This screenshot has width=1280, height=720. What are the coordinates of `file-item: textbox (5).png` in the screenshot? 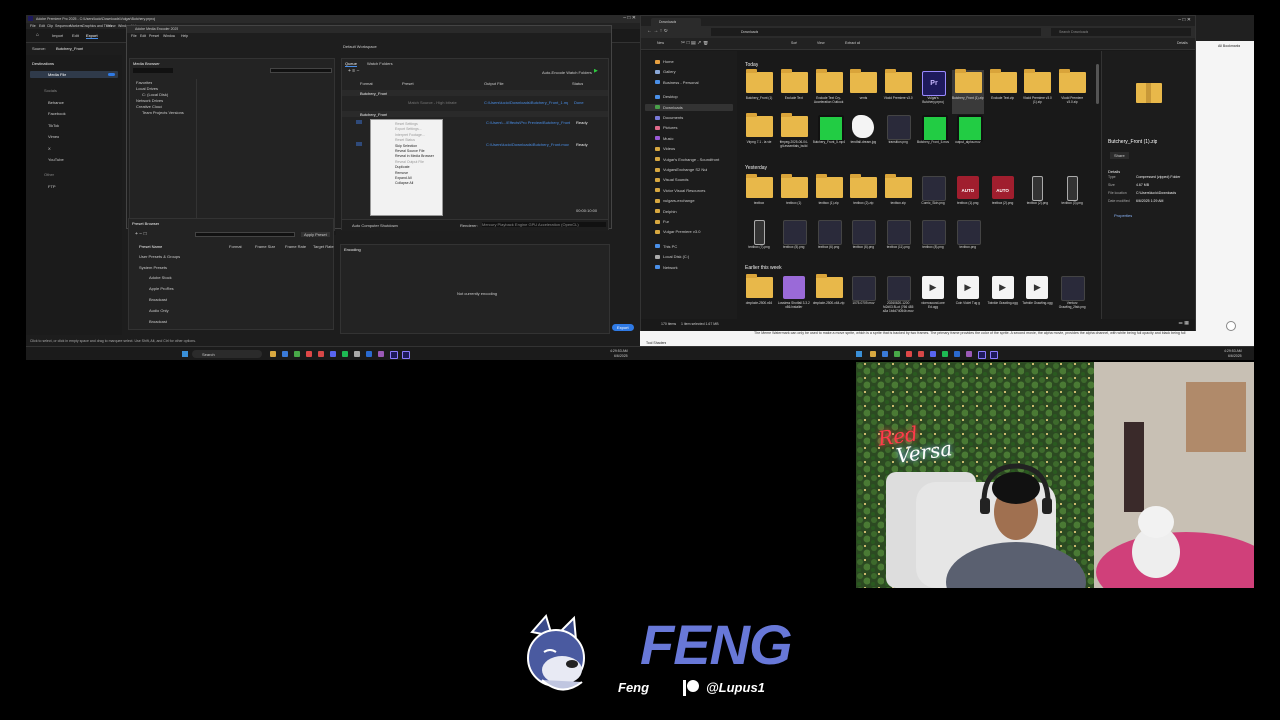 It's located at (794, 241).